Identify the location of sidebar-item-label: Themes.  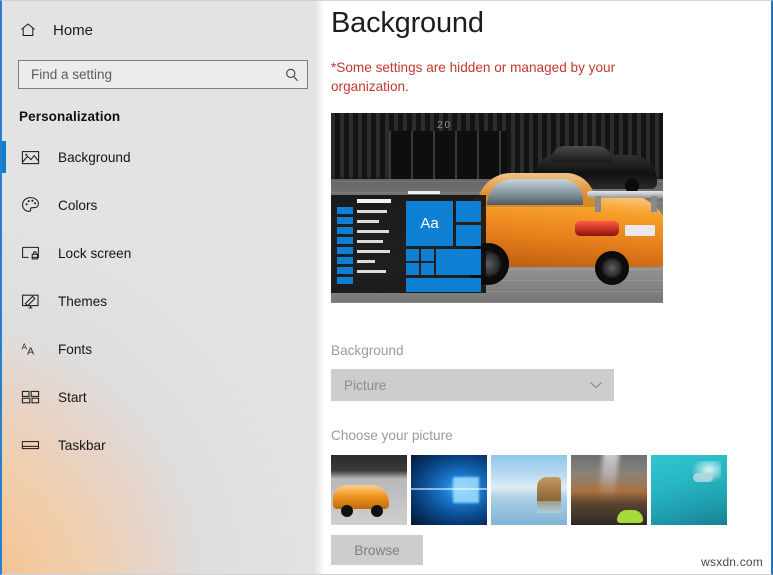
(83, 301).